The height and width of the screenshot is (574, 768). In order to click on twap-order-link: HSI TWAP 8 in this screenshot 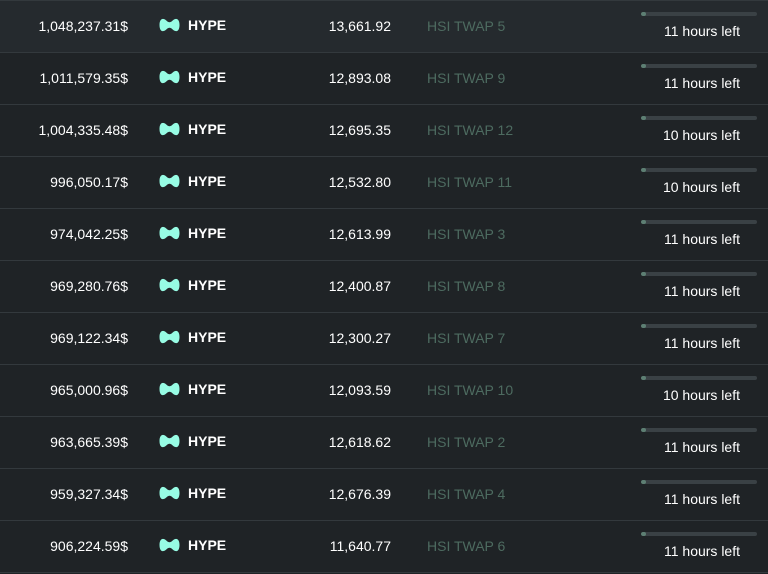, I will do `click(466, 286)`.